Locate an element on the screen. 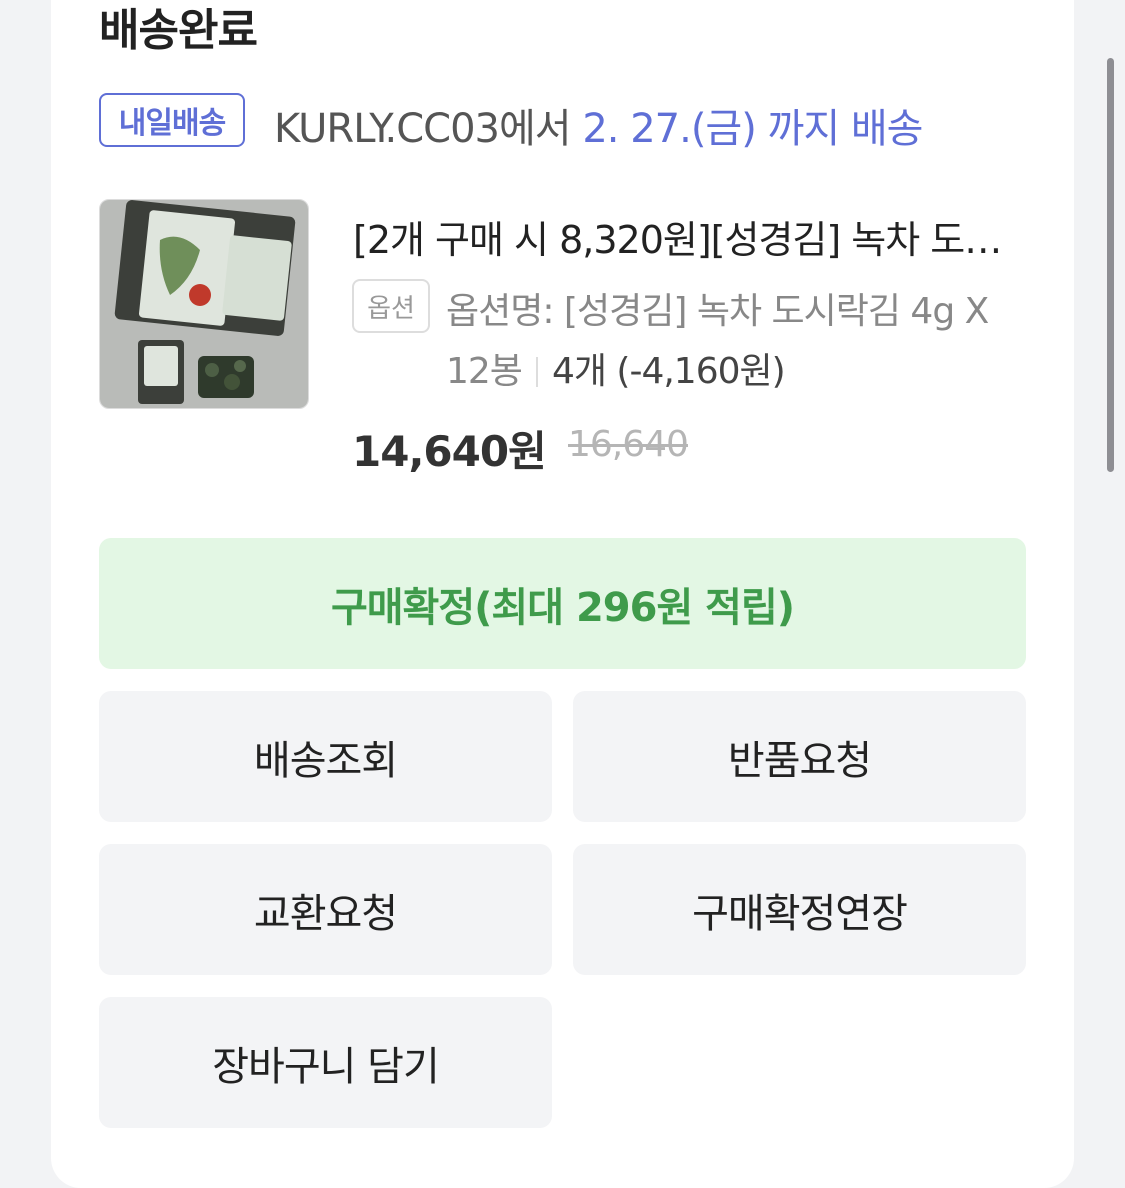  extend-confirmation-button: 구매확정연장 is located at coordinates (799, 909).